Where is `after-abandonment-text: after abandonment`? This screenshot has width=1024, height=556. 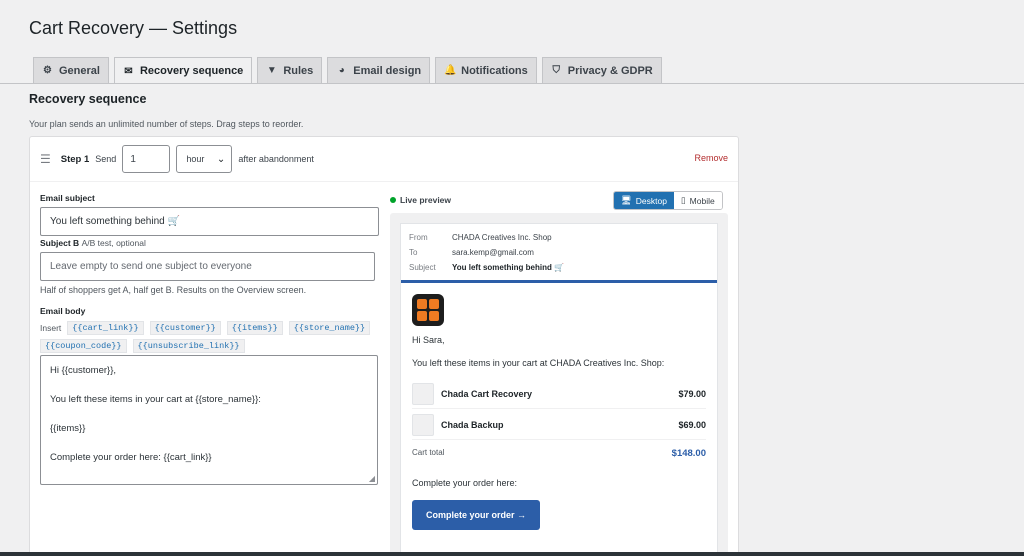 after-abandonment-text: after abandonment is located at coordinates (276, 159).